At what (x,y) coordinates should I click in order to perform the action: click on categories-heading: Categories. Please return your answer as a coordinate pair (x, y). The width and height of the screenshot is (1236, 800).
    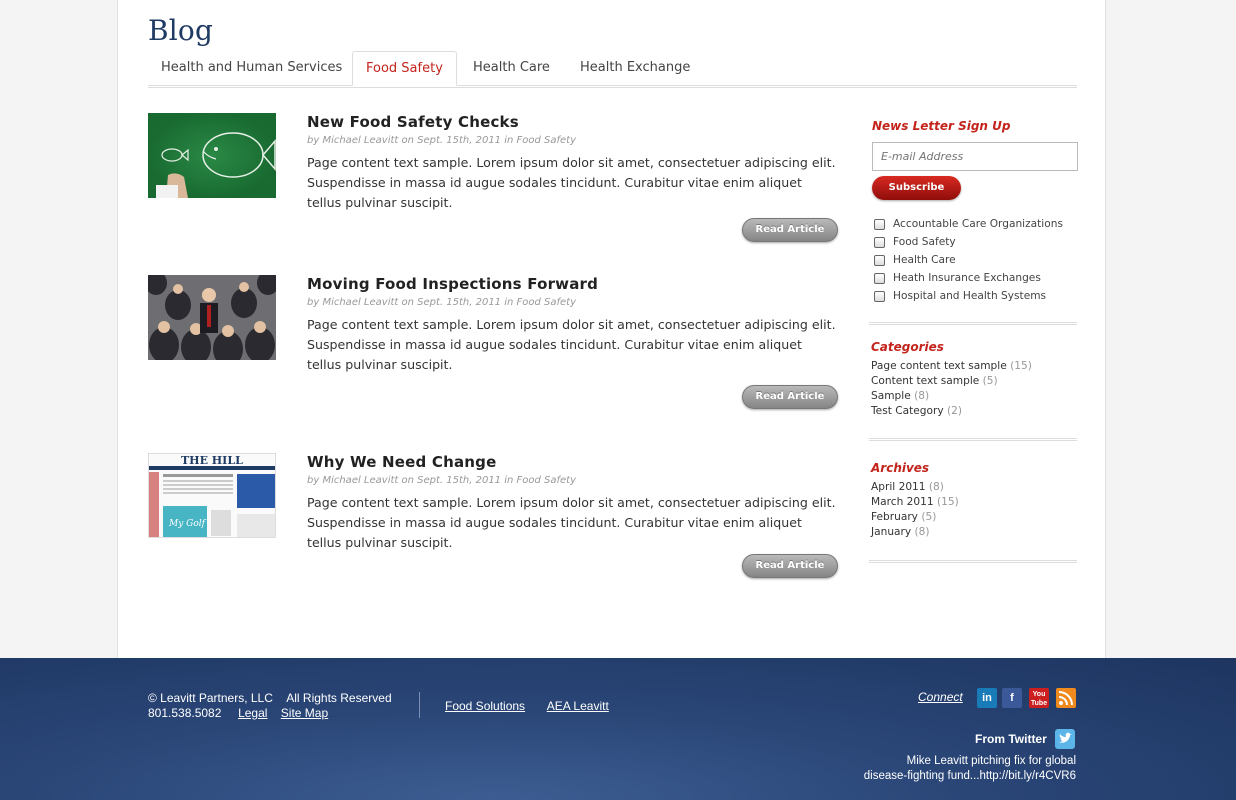
    Looking at the image, I should click on (907, 347).